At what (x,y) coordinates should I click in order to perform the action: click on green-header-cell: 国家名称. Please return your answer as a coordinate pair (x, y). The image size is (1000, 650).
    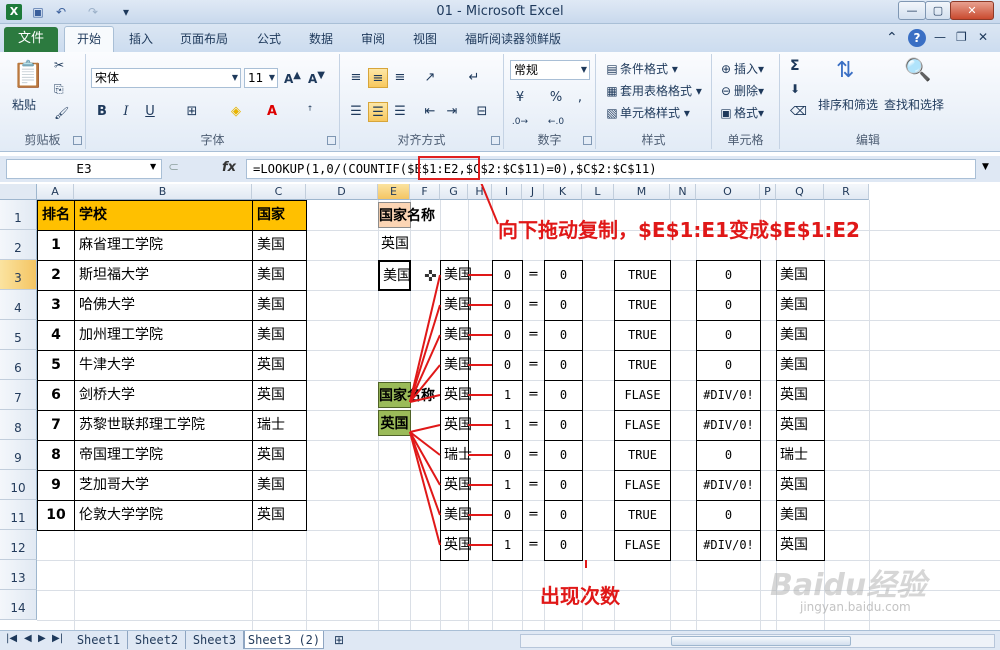
    Looking at the image, I should click on (406, 395).